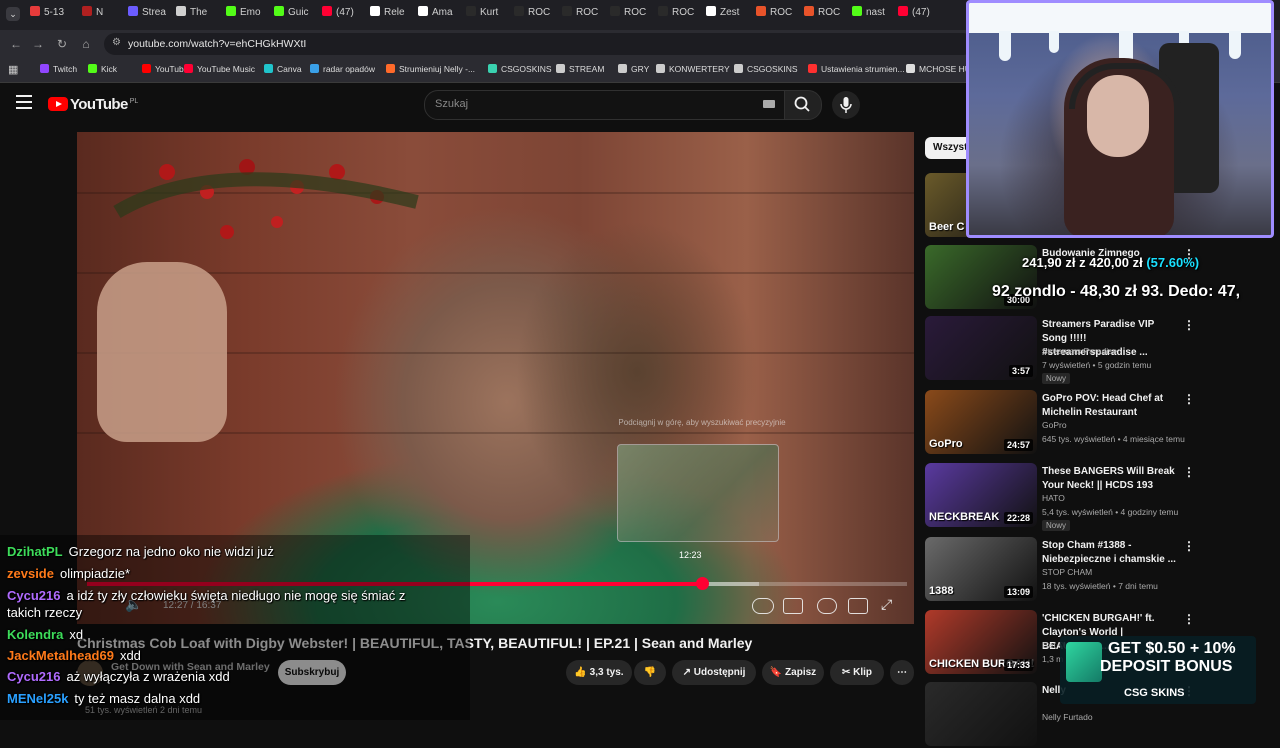 The height and width of the screenshot is (748, 1280). Describe the element at coordinates (633, 69) in the screenshot. I see `bookmark-item: GRY` at that location.